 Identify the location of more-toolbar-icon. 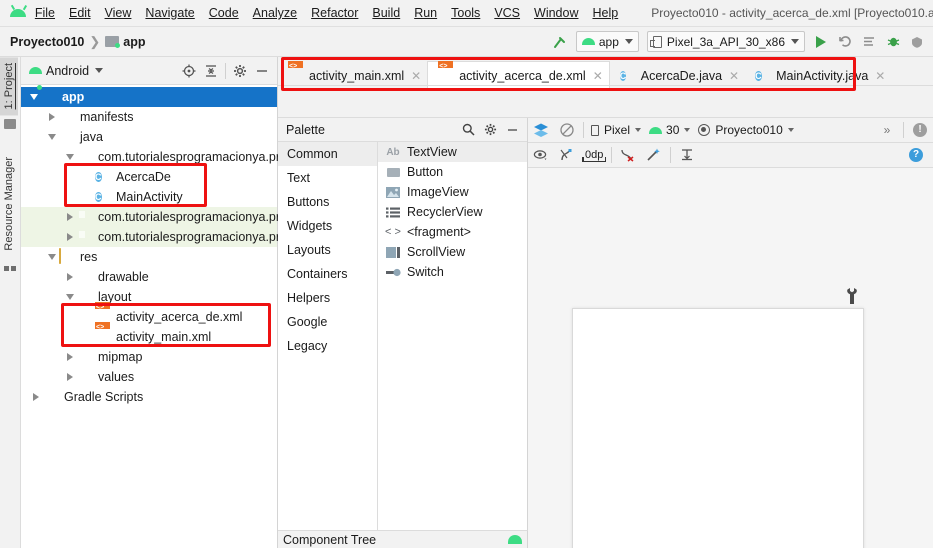
(917, 42).